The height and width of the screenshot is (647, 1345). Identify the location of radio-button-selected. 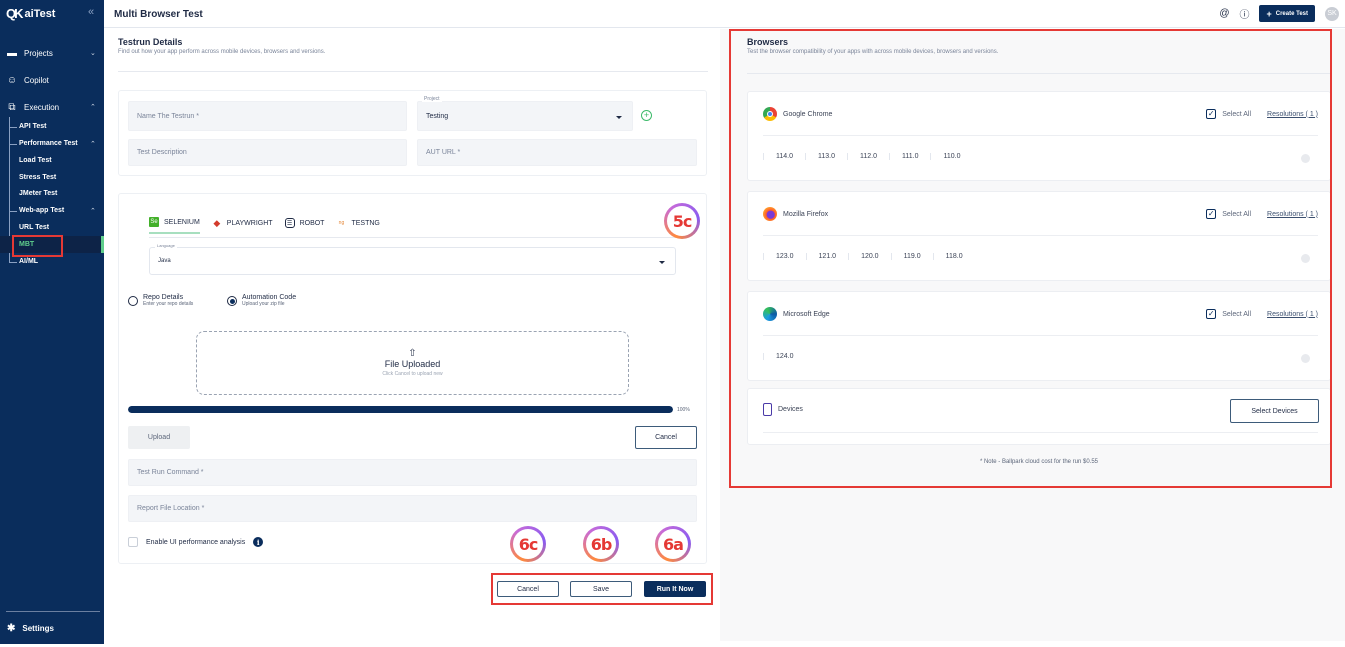
(232, 301).